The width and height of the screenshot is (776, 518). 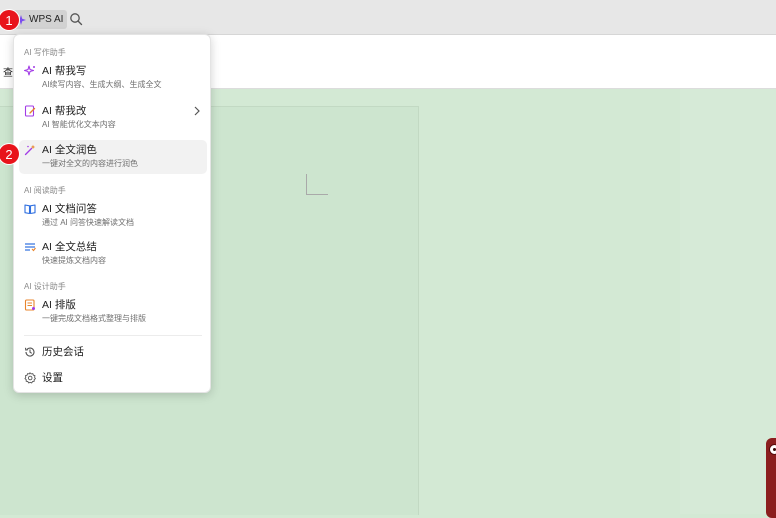 What do you see at coordinates (102, 84) in the screenshot?
I see `menu-item-subtitle: AI续写内容、生成大纲、生成全文` at bounding box center [102, 84].